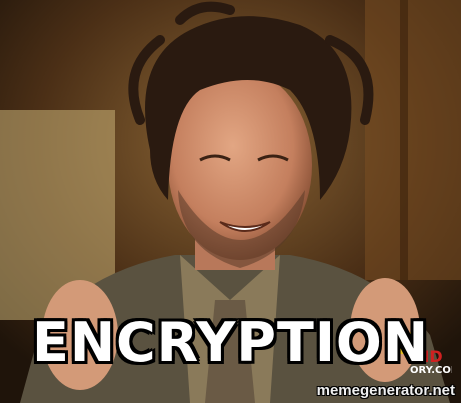  I want to click on wood-trim, so click(404, 140).